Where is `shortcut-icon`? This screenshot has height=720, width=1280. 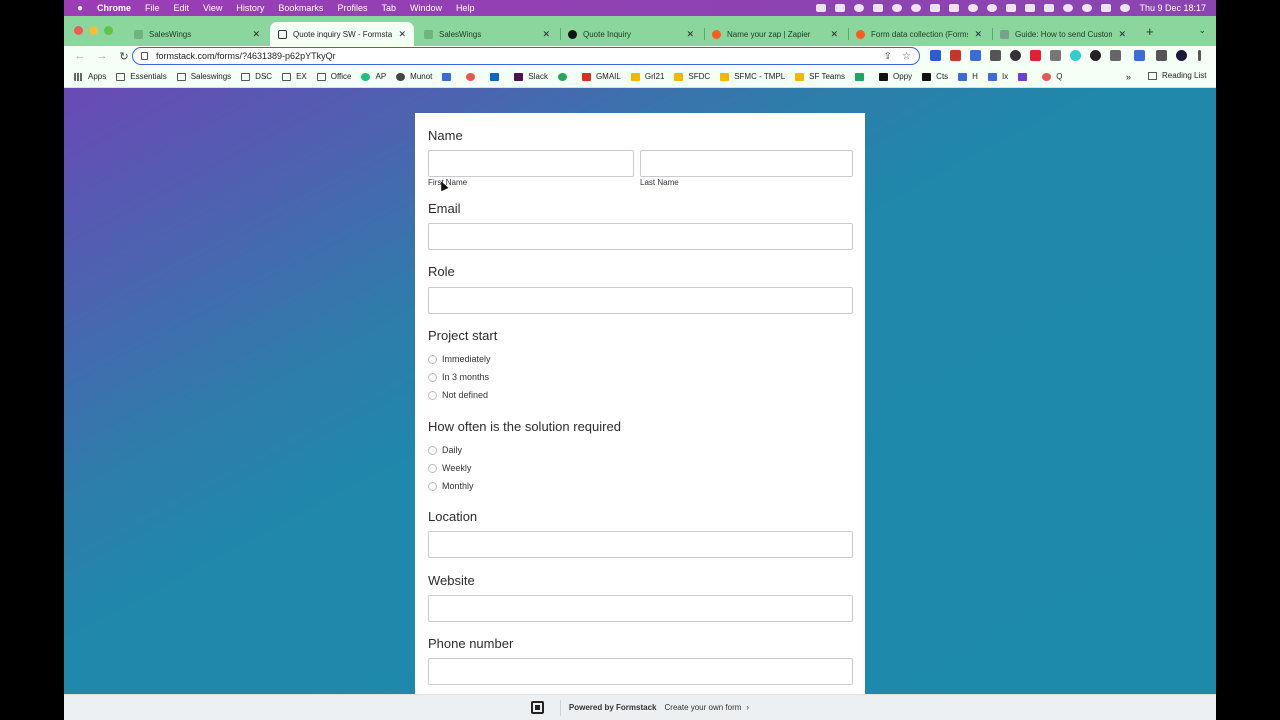 shortcut-icon is located at coordinates (954, 8).